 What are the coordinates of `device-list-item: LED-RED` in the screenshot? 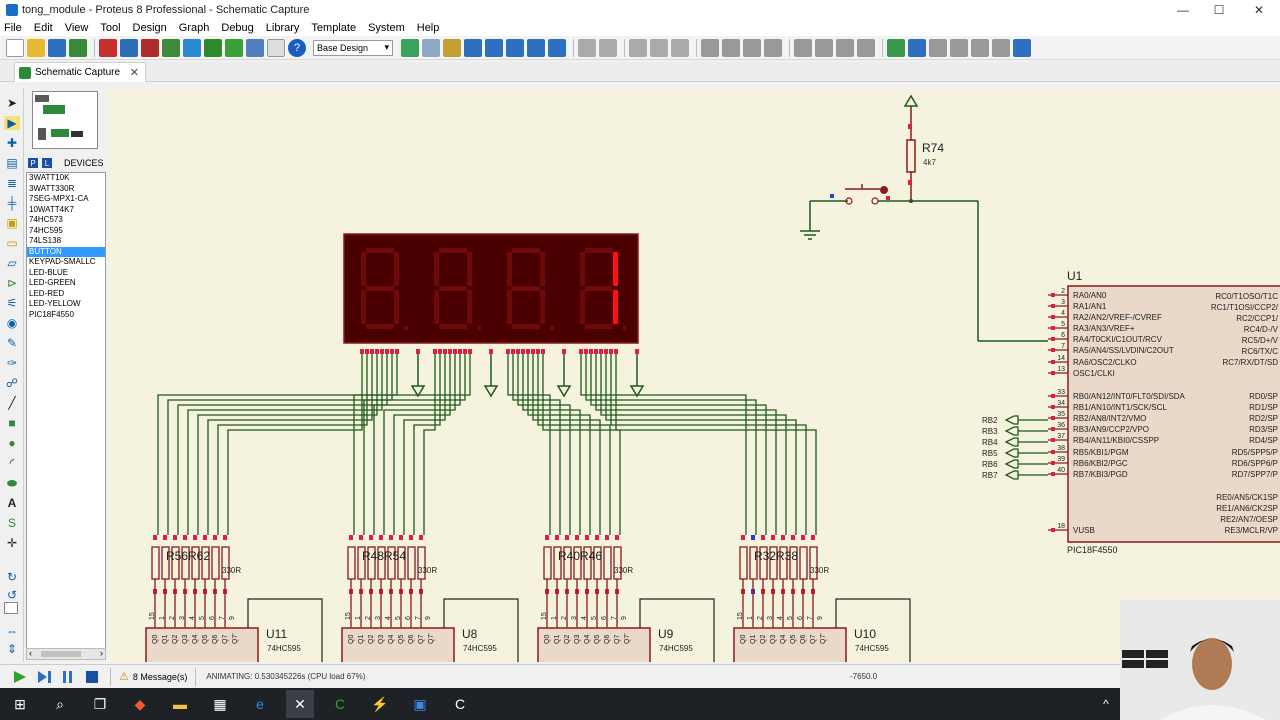 It's located at (66, 294).